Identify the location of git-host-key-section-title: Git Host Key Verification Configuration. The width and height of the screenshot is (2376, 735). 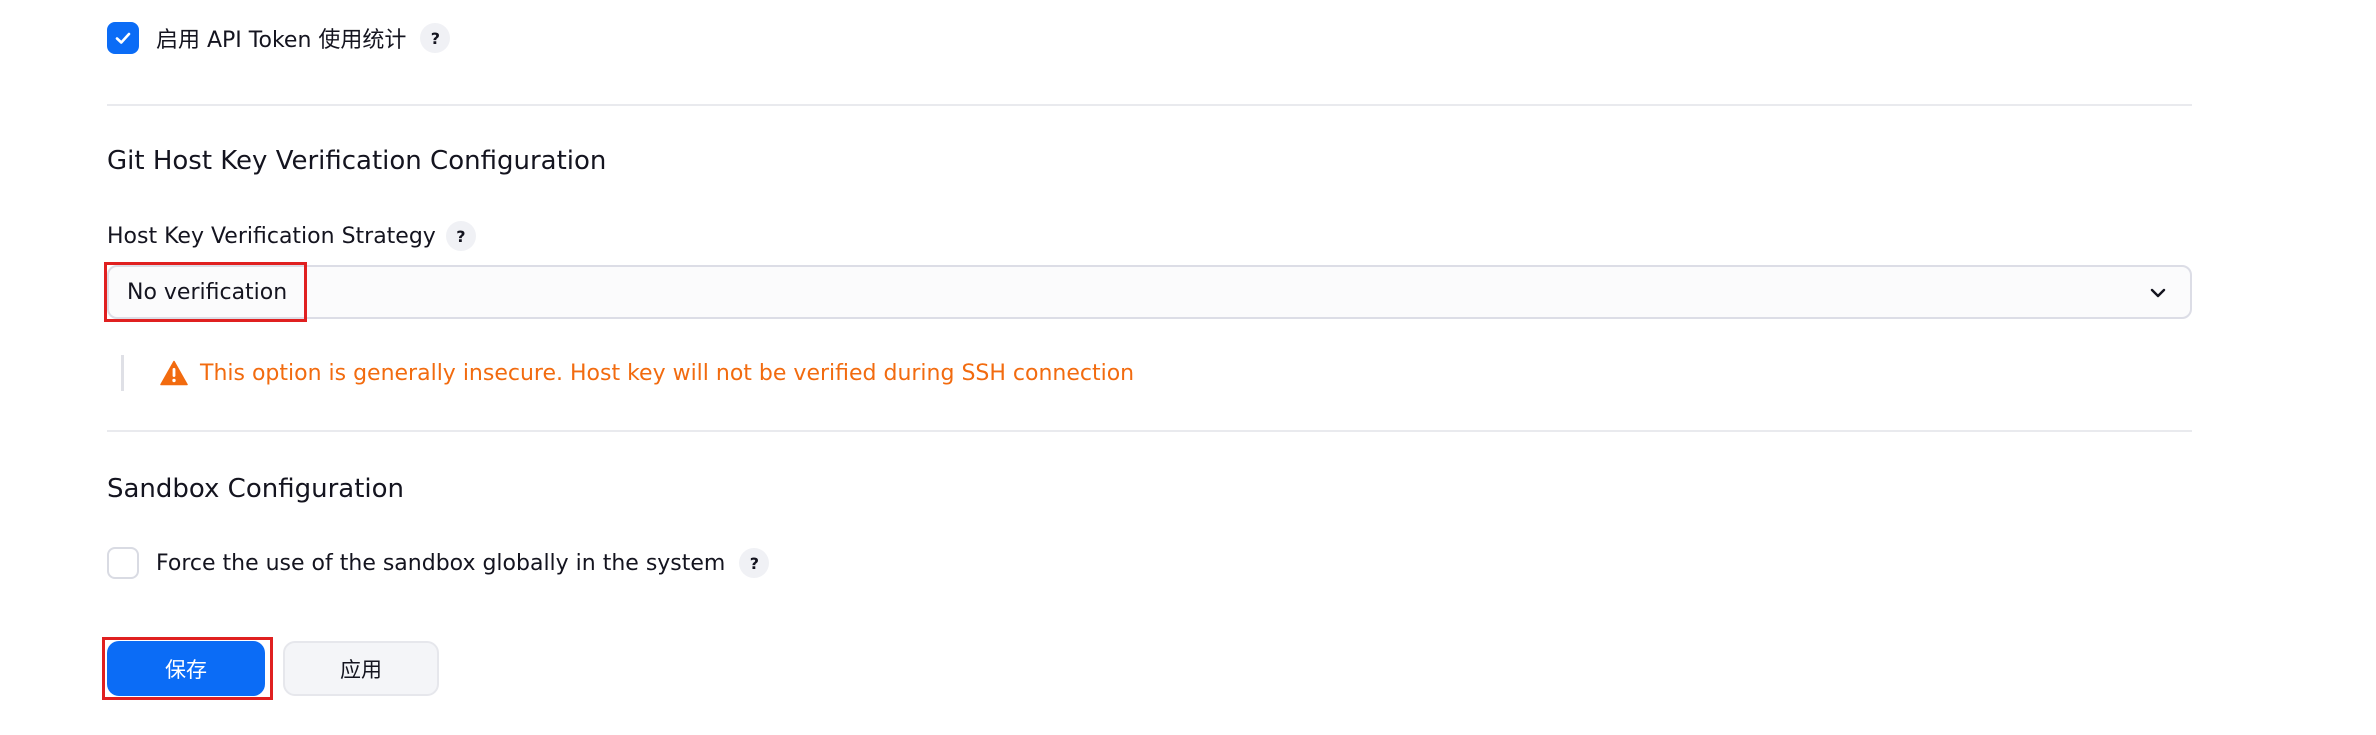
(357, 161).